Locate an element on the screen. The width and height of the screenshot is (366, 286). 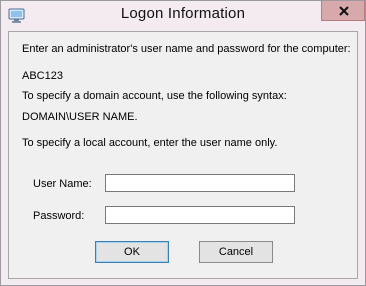
close-button is located at coordinates (343, 11).